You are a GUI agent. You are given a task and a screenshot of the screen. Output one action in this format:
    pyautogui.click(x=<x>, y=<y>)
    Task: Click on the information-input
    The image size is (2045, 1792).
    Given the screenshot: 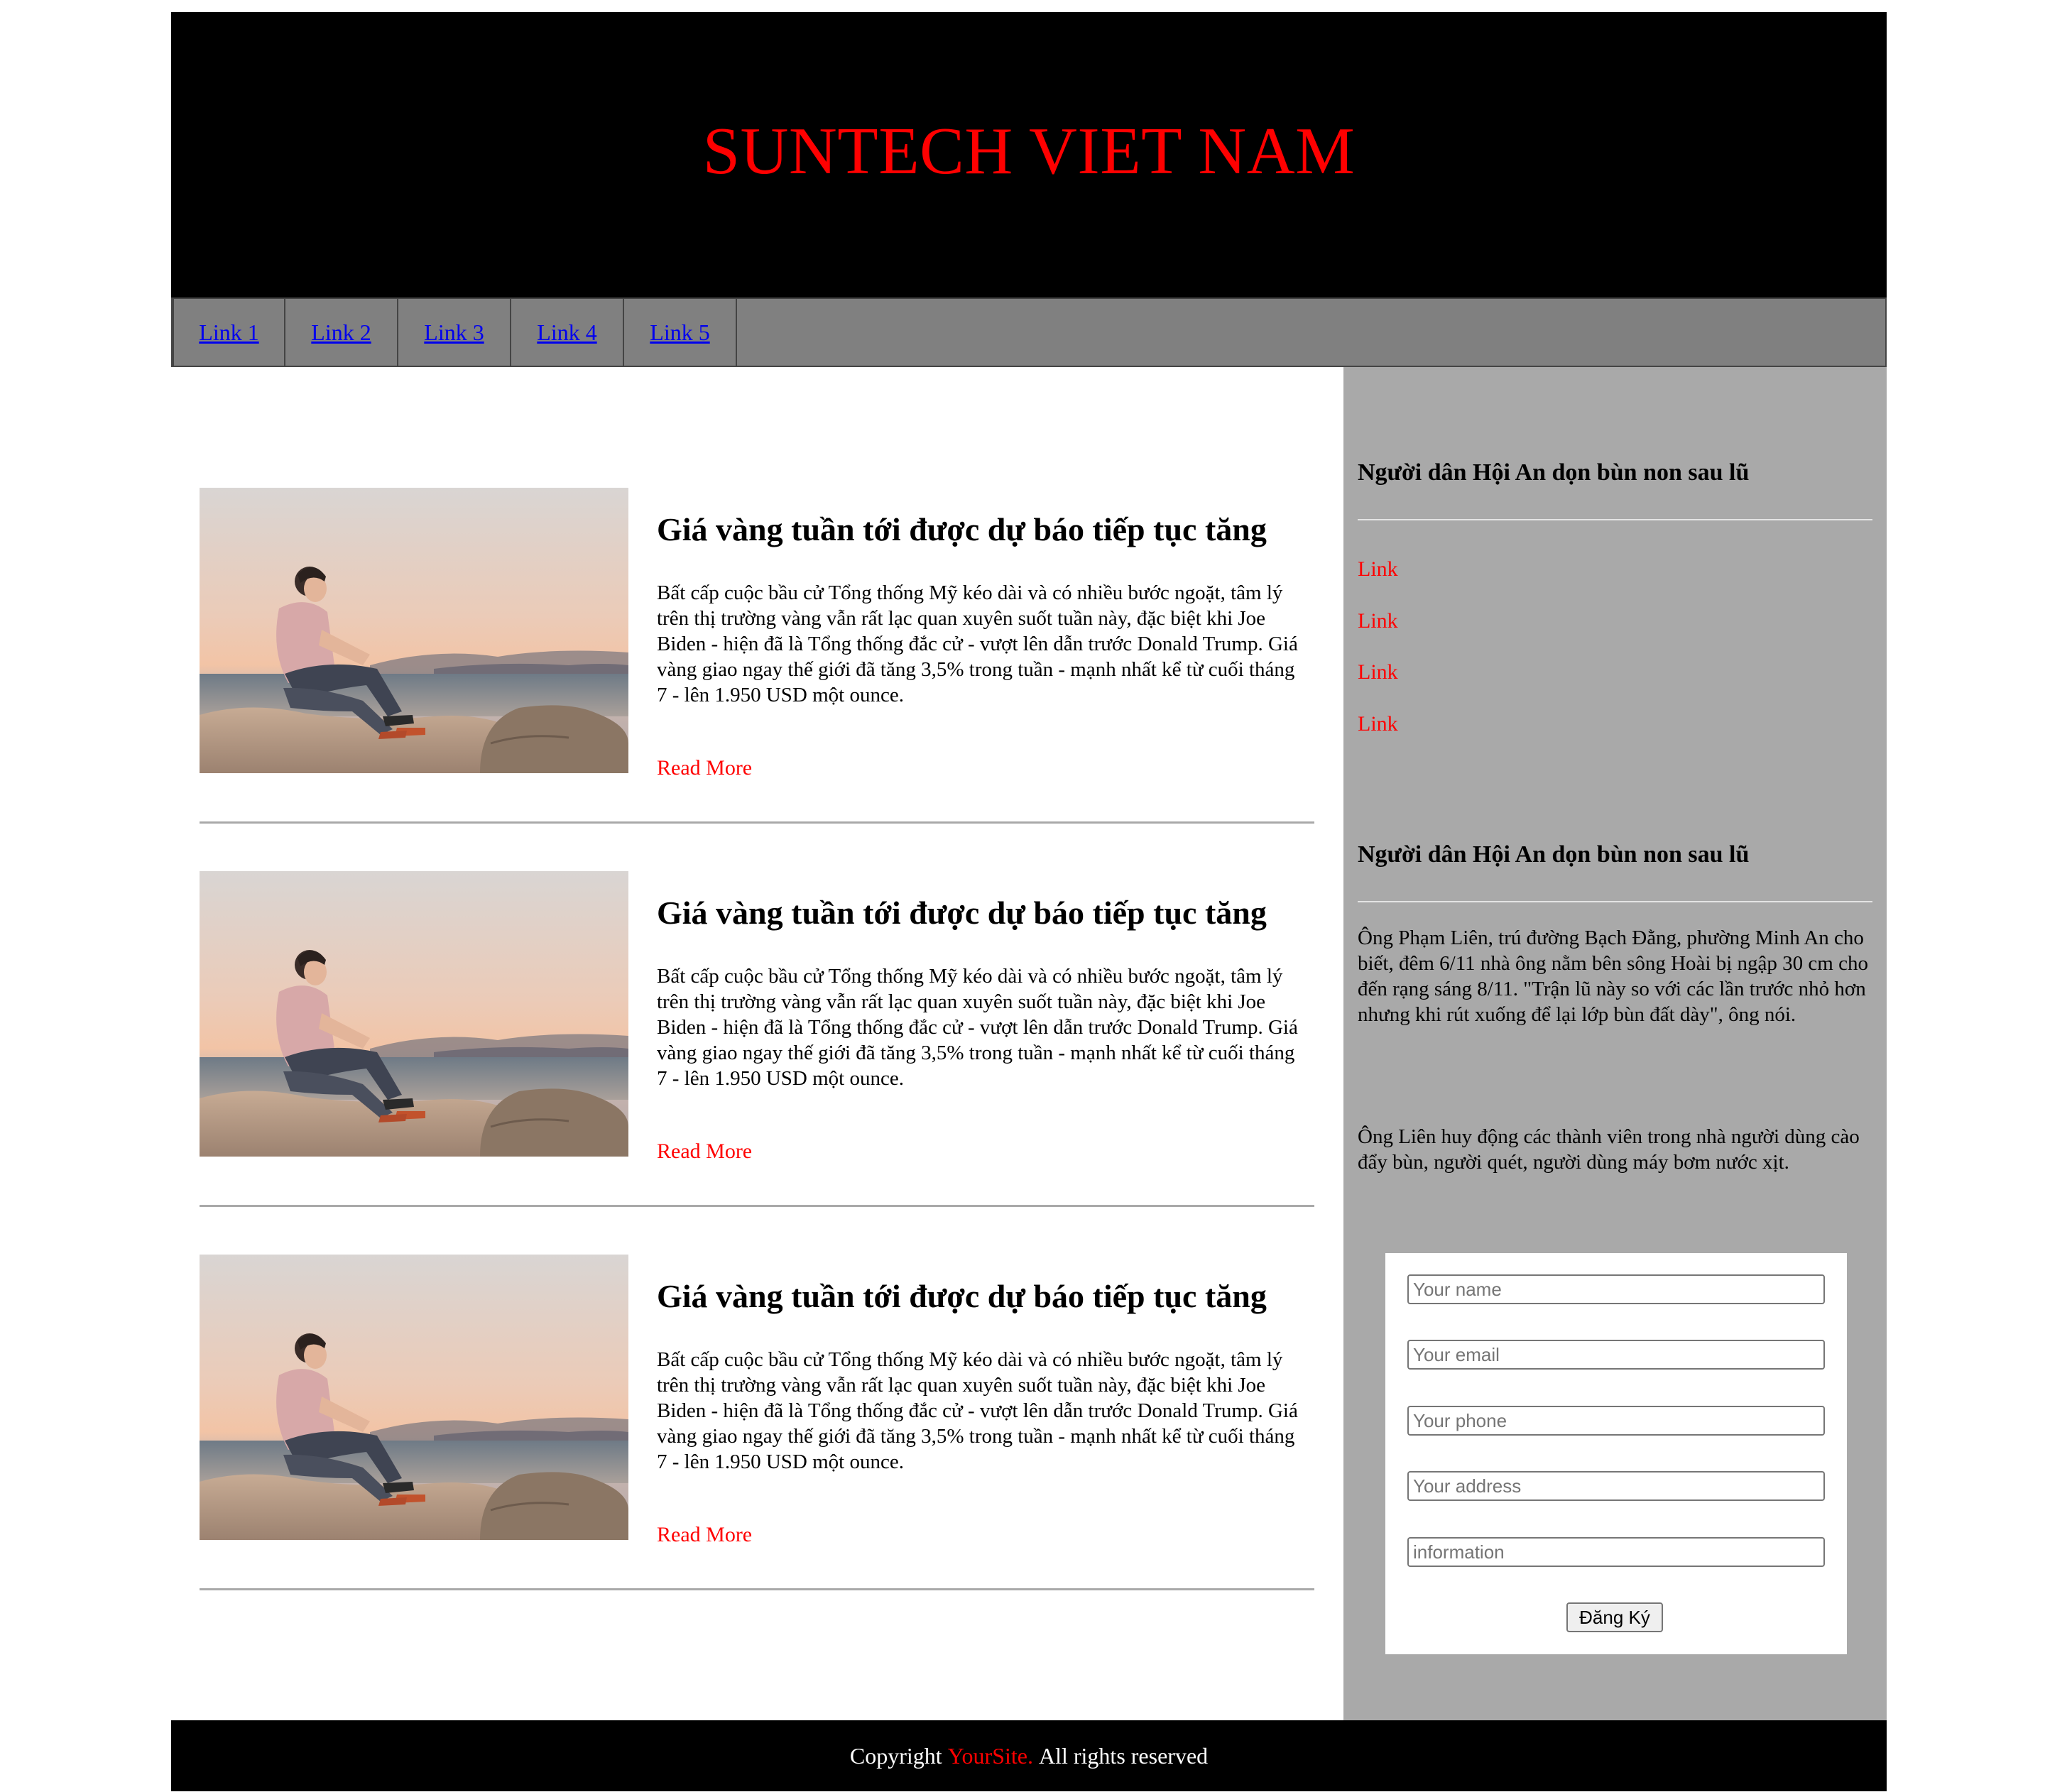 What is the action you would take?
    pyautogui.click(x=1616, y=1552)
    